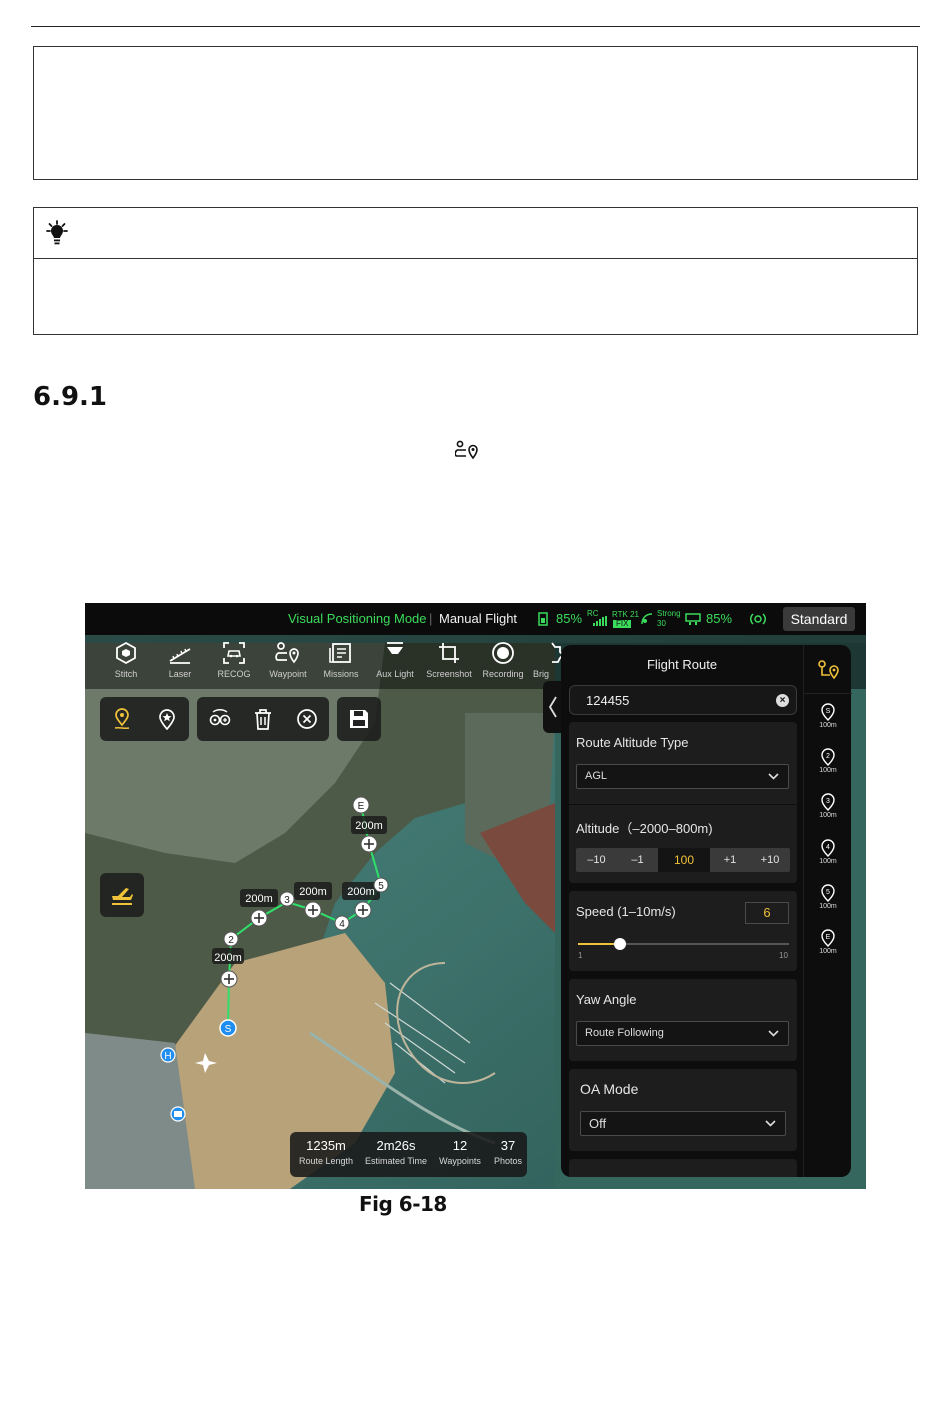 Image resolution: width=950 pixels, height=1419 pixels. Describe the element at coordinates (828, 693) in the screenshot. I see `waypoint-list-divider` at that location.